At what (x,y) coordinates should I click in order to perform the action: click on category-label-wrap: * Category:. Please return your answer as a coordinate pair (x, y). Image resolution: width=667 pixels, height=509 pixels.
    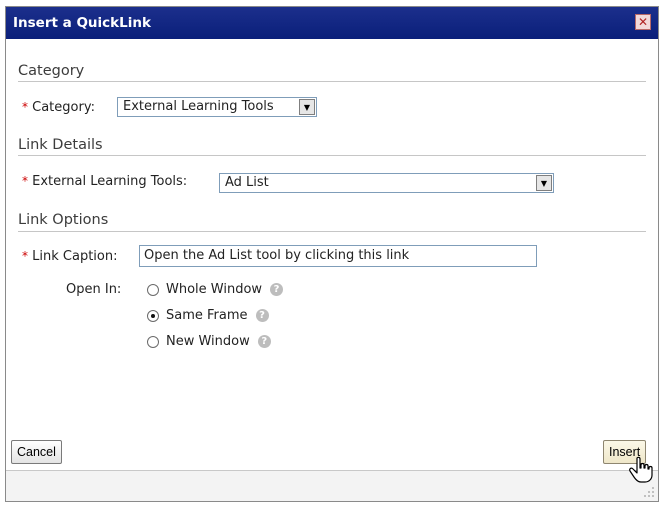
    Looking at the image, I should click on (58, 107).